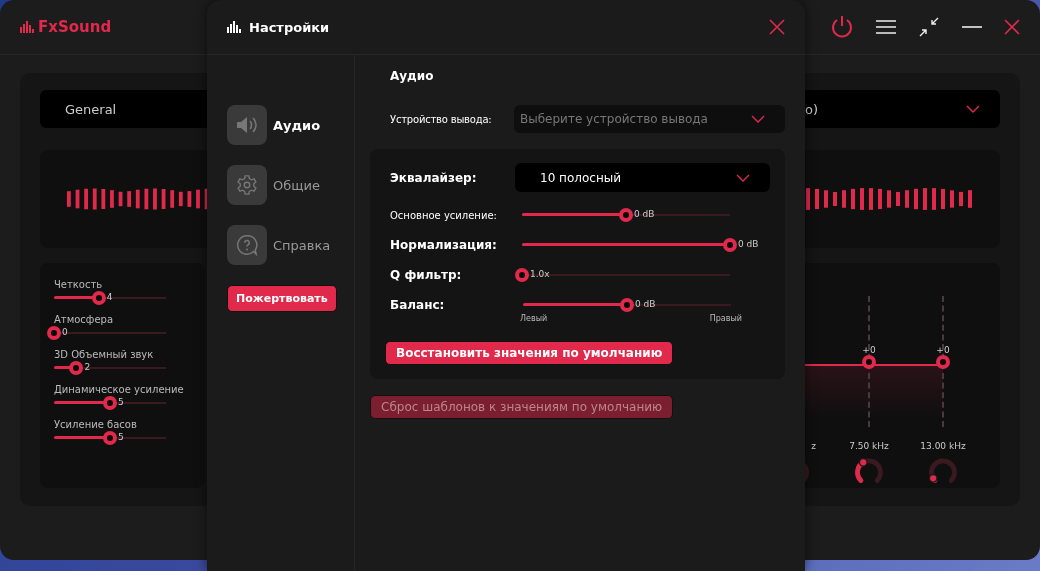 This screenshot has width=1040, height=571. Describe the element at coordinates (842, 27) in the screenshot. I see `power-icon` at that location.